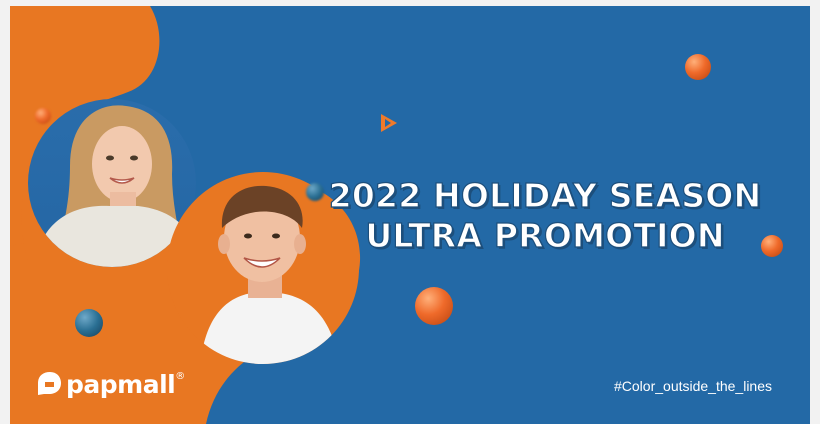  Describe the element at coordinates (180, 376) in the screenshot. I see `registered-mark: ®` at that location.